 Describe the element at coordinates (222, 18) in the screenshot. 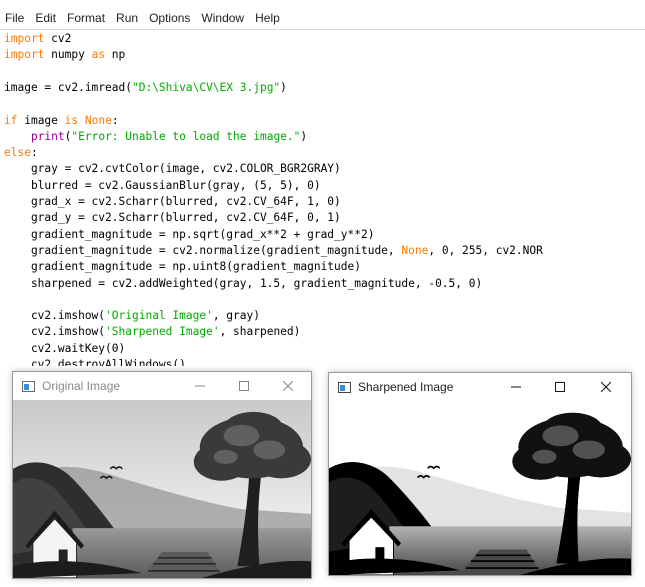

I see `menu-window: Window` at that location.